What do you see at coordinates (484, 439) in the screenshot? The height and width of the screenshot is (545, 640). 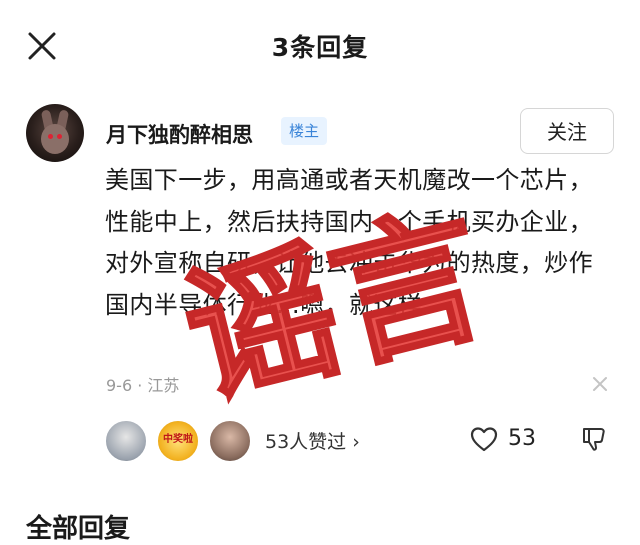 I see `heart-icon` at bounding box center [484, 439].